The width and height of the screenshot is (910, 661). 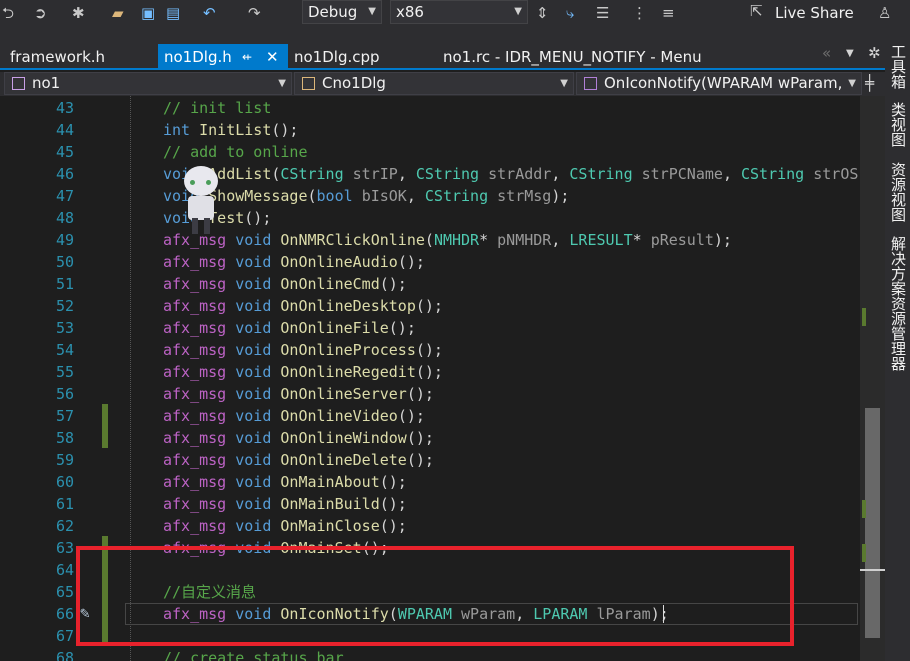 I want to click on save-all-icon: ▤, so click(x=173, y=13).